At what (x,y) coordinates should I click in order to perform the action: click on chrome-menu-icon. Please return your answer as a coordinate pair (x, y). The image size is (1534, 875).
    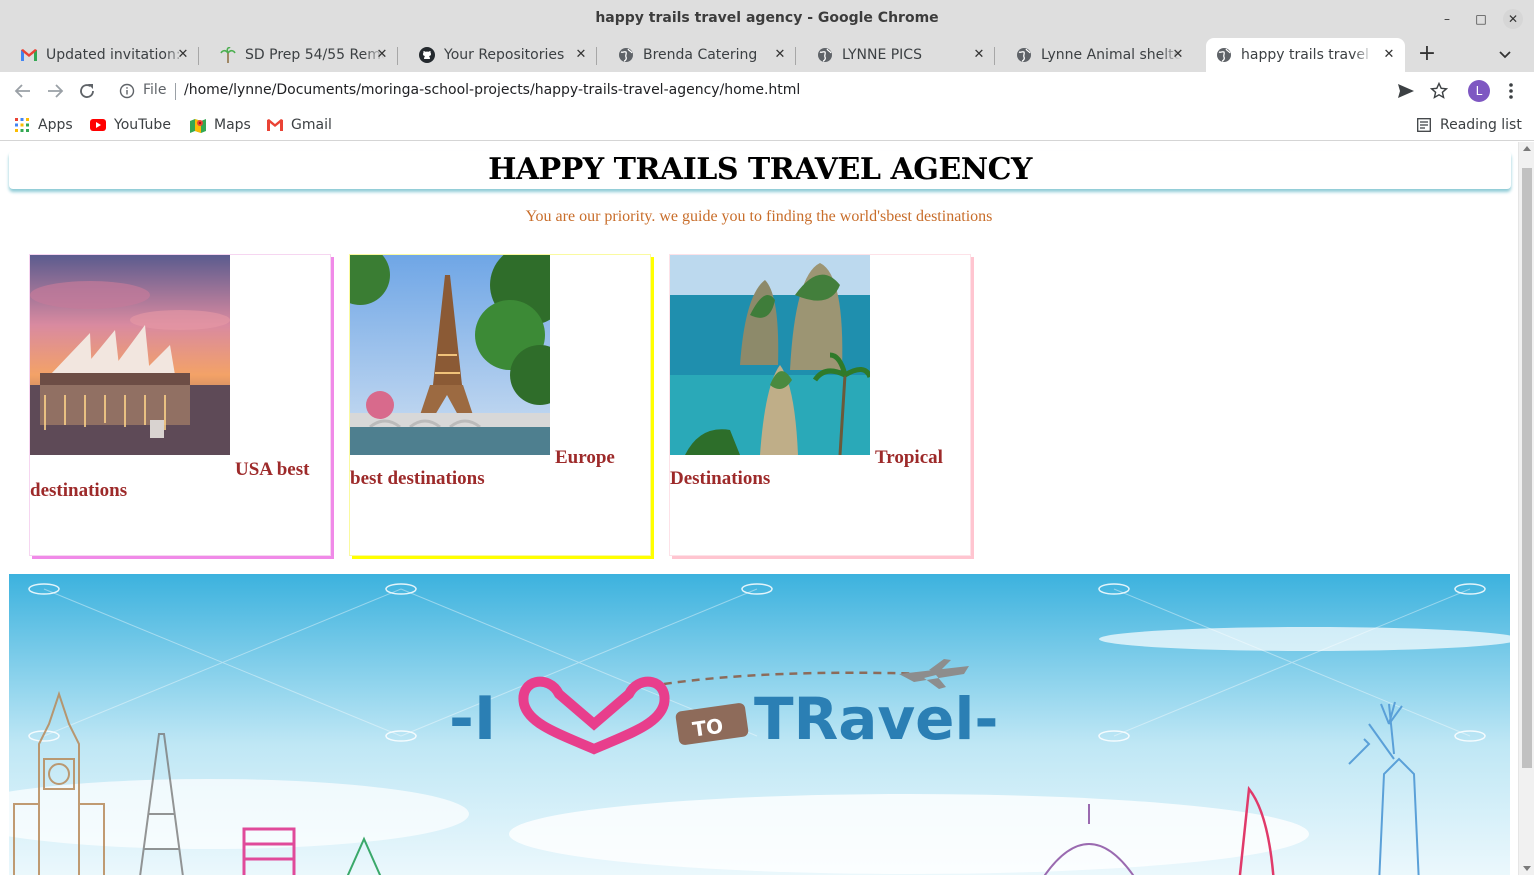
    Looking at the image, I should click on (1511, 91).